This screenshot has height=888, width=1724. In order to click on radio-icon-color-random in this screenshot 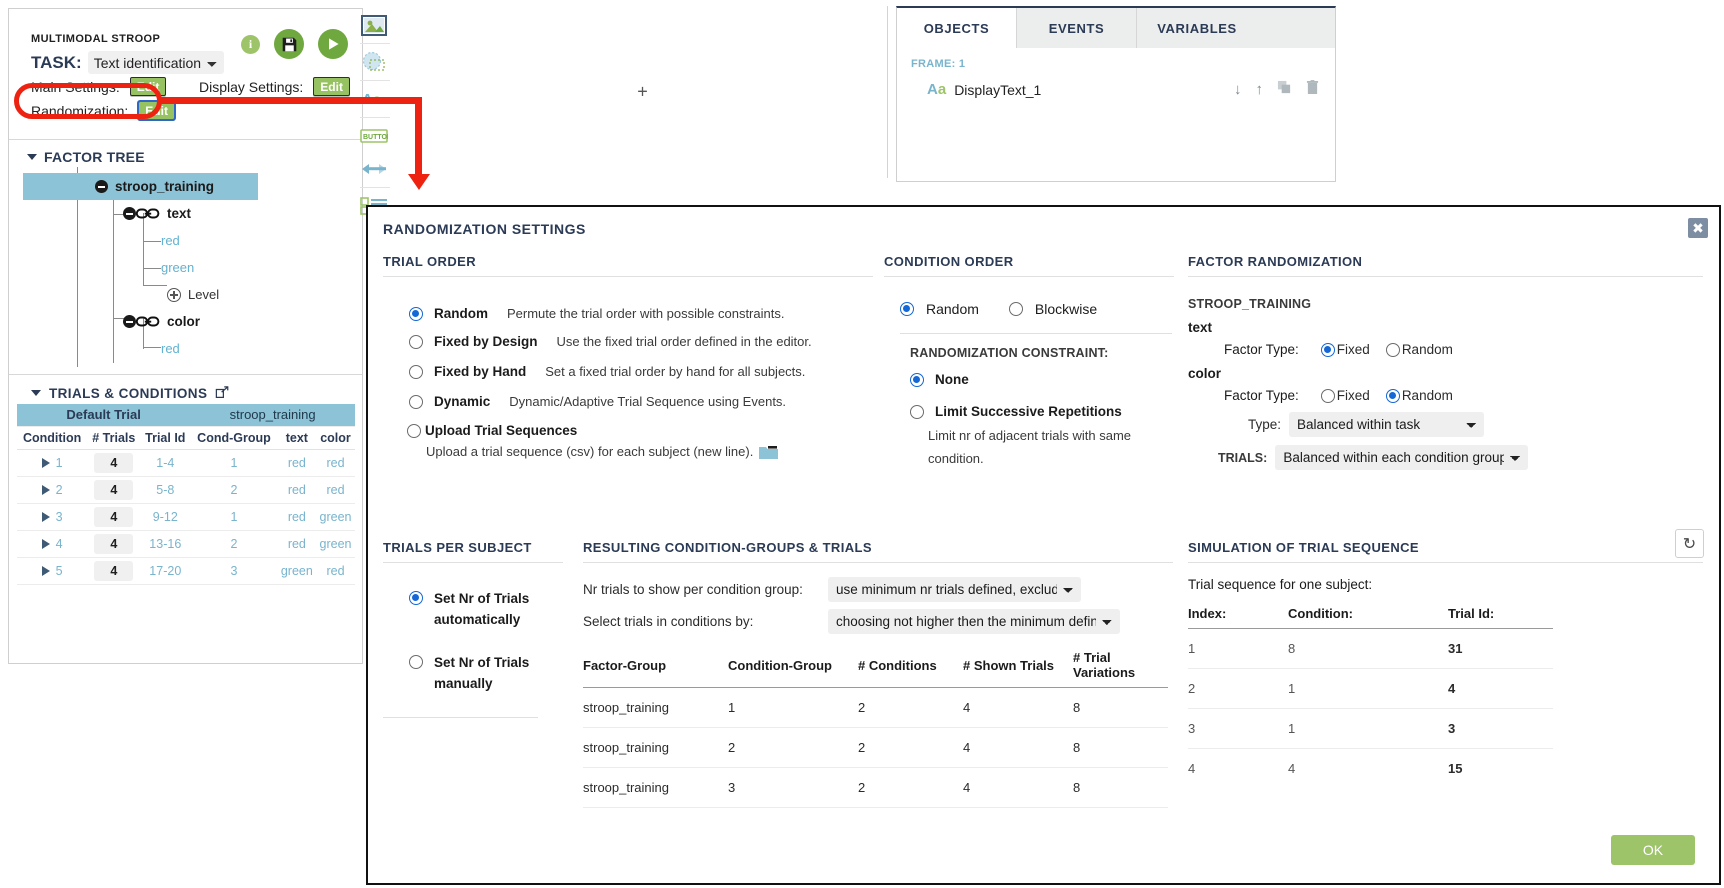, I will do `click(1392, 395)`.